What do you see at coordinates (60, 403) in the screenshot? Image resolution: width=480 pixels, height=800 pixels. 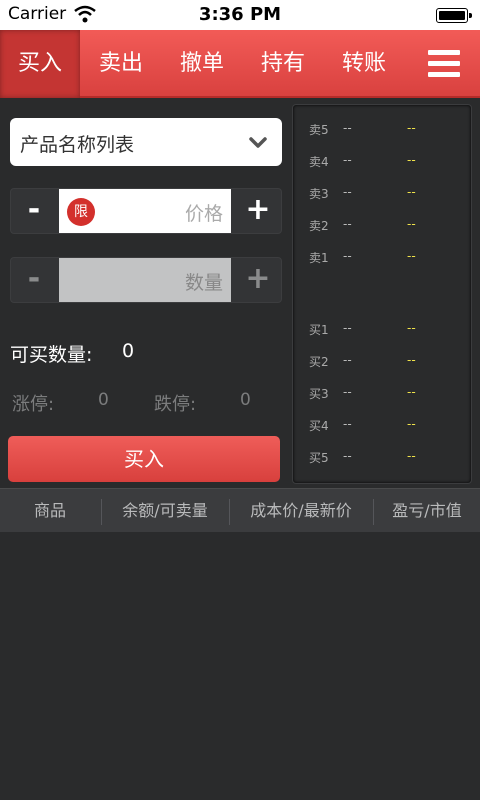 I see `limit-up: 涨停: 0` at bounding box center [60, 403].